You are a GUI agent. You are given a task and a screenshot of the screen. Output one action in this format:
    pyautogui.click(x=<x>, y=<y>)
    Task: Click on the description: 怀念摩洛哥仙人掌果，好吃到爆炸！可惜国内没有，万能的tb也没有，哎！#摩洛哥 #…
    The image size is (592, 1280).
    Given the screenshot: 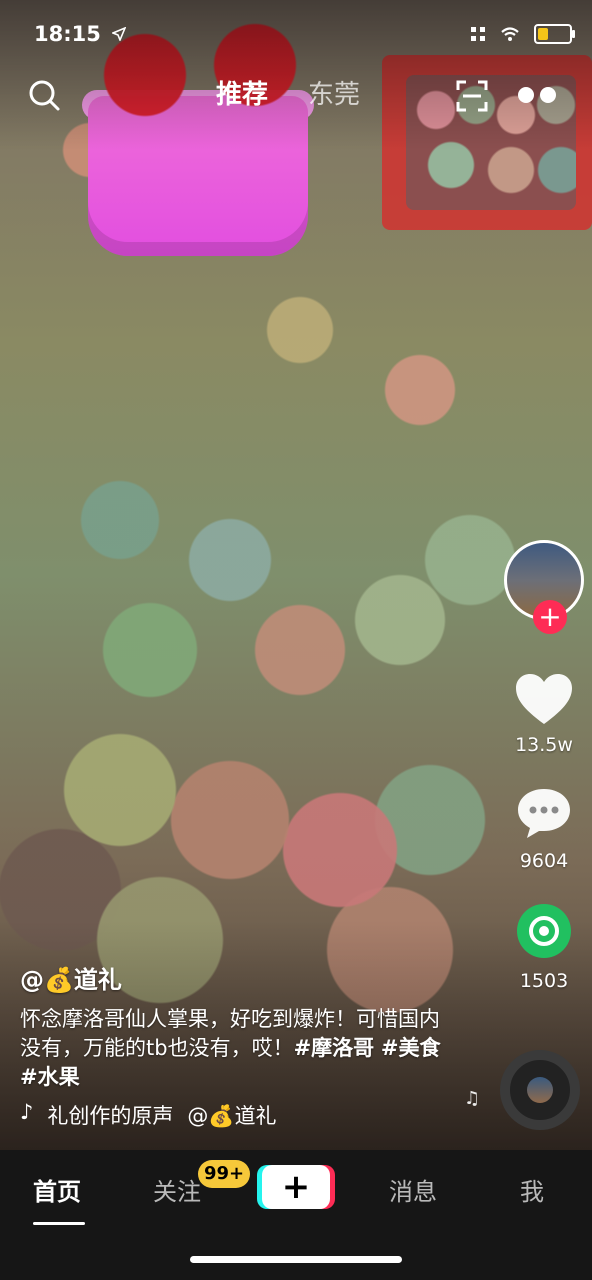 What is the action you would take?
    pyautogui.click(x=235, y=1048)
    